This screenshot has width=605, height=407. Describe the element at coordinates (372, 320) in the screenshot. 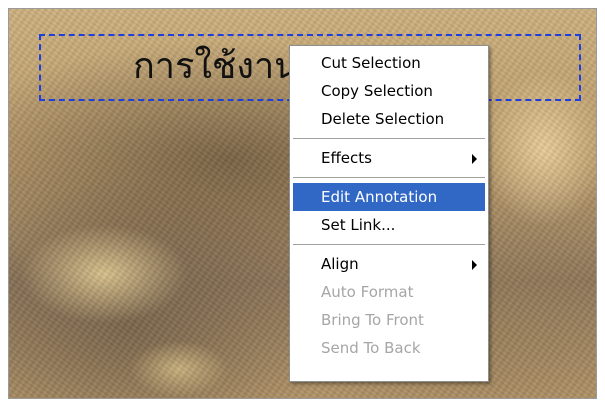

I see `menu-item-bring-to-front: Bring To Front` at that location.